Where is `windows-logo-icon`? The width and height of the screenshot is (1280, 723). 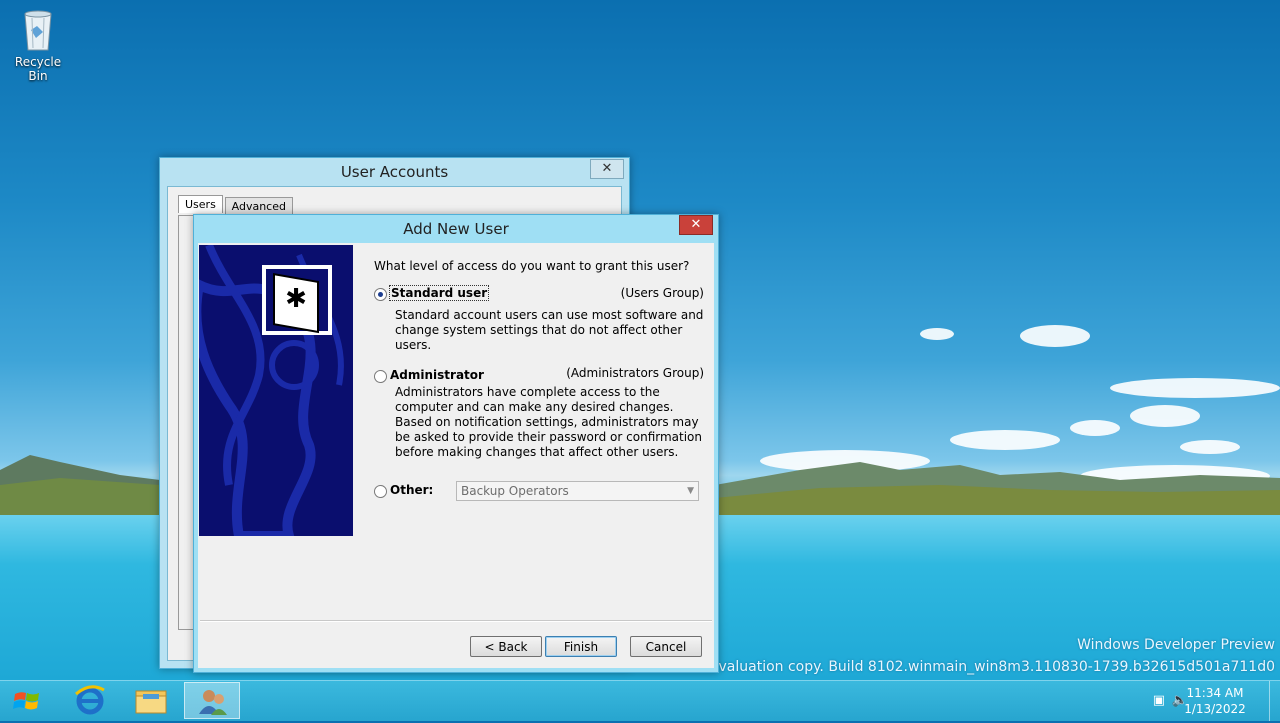 windows-logo-icon is located at coordinates (26, 701).